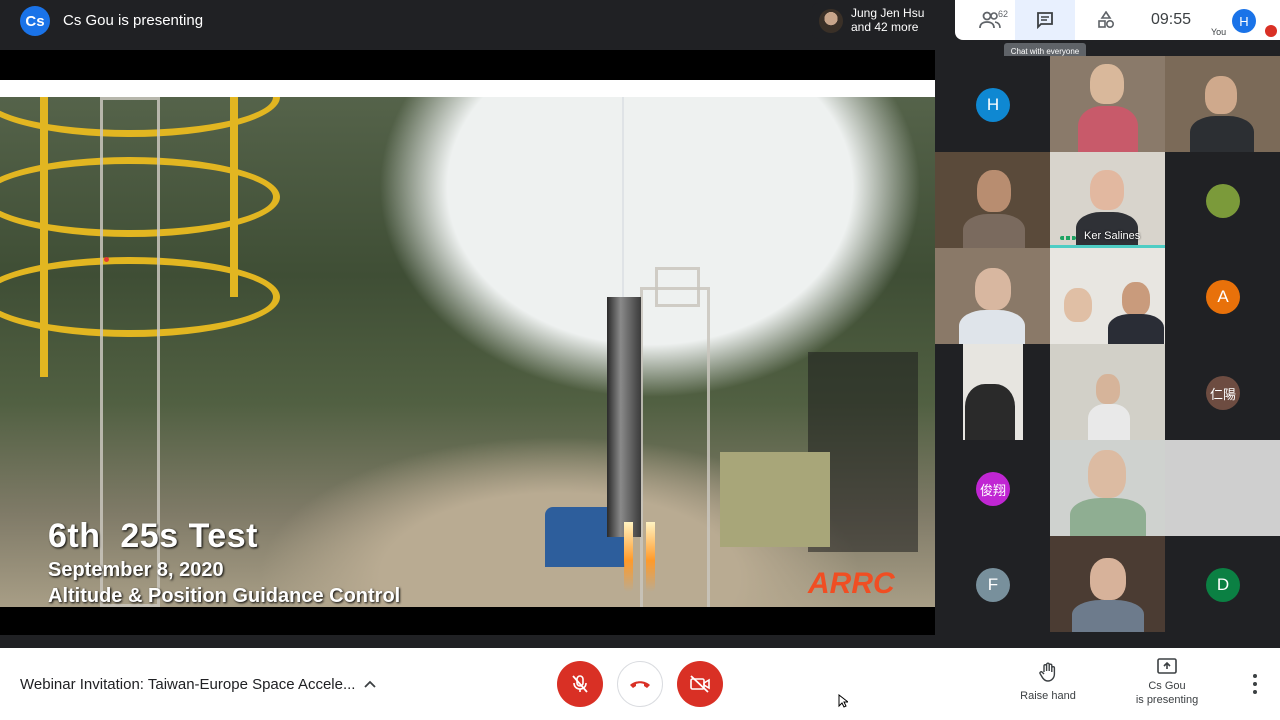 The image size is (1280, 720). Describe the element at coordinates (1167, 686) in the screenshot. I see `present-label-line1: Cs Gou` at that location.